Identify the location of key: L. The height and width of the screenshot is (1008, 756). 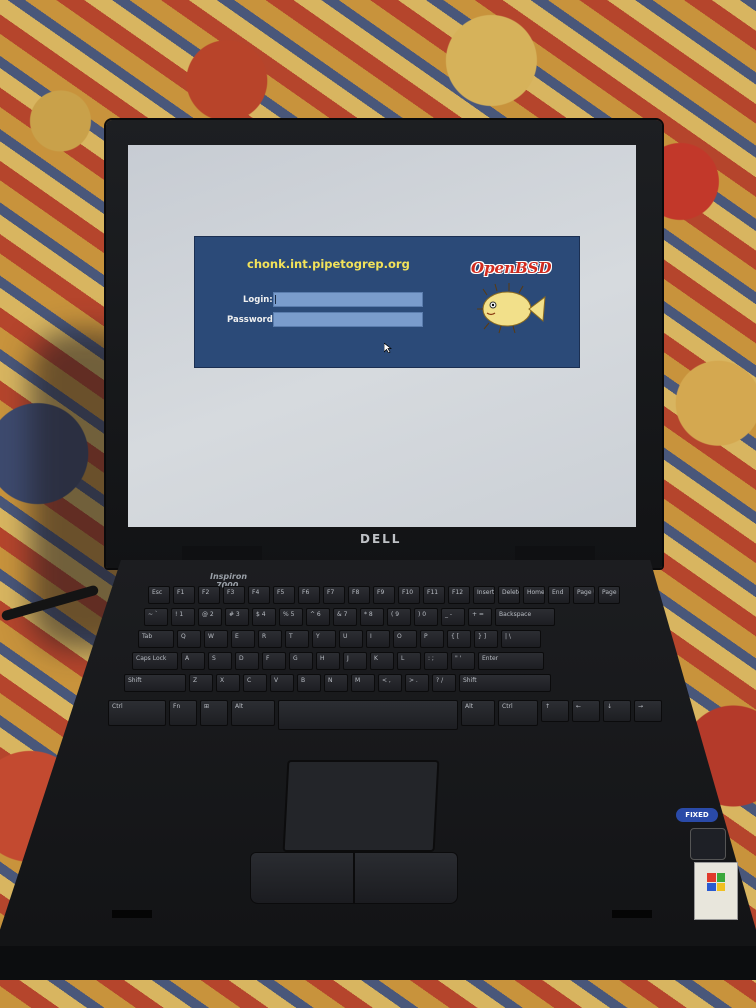
(409, 661).